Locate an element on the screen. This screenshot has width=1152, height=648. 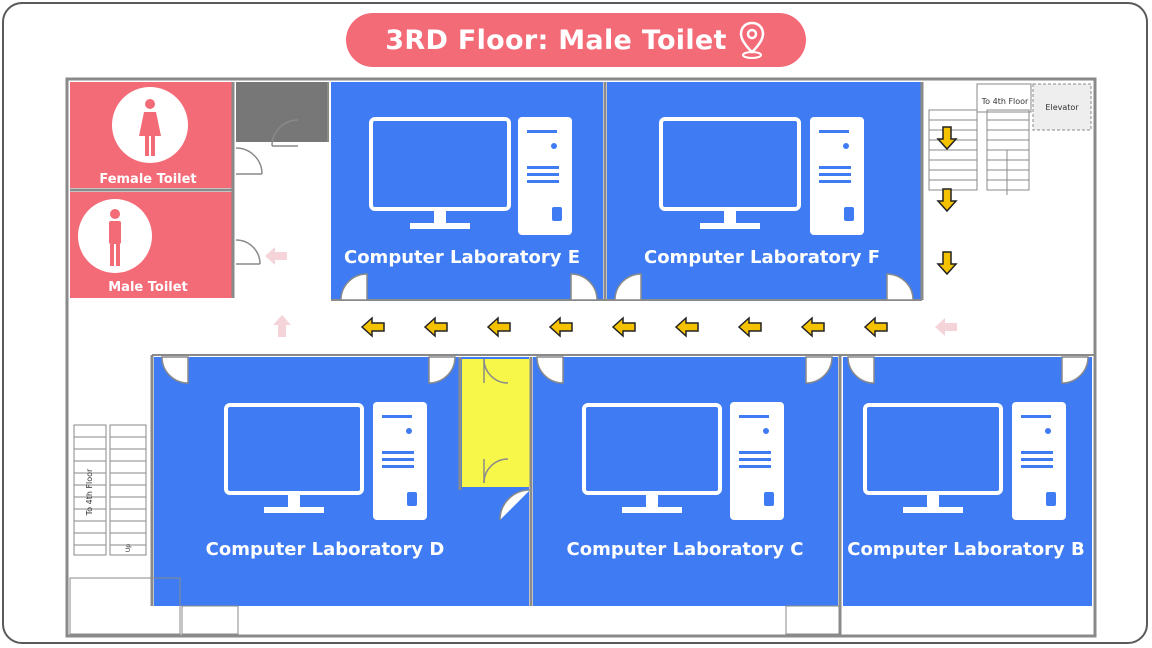
to-4th-floor-left-label: To 4th Floor is located at coordinates (89, 492).